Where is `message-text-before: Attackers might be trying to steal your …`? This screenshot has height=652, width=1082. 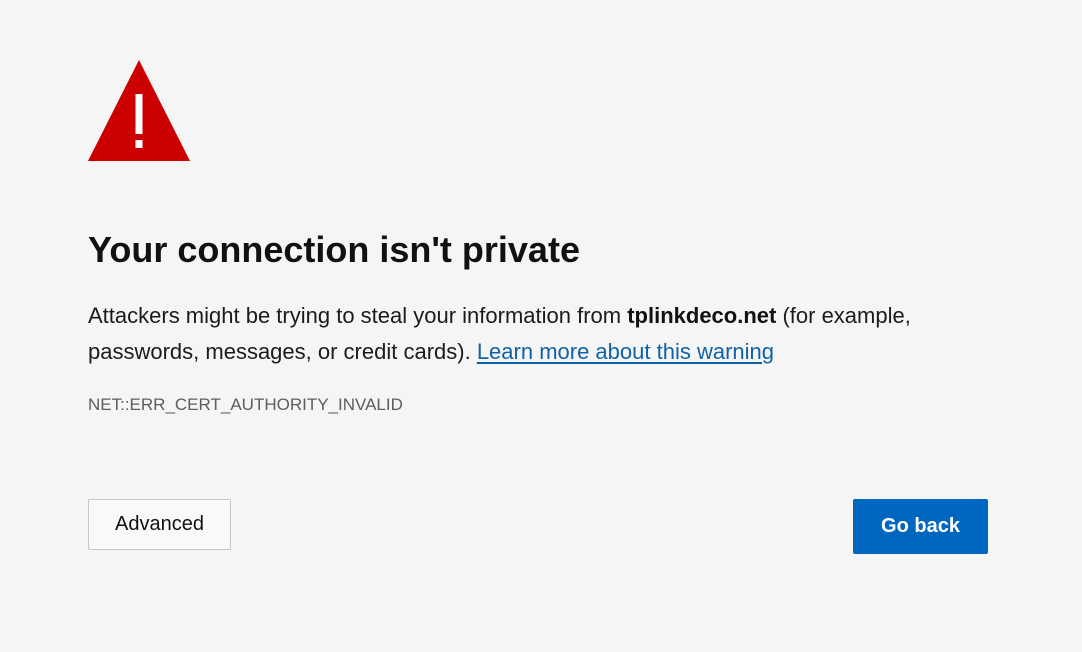 message-text-before: Attackers might be trying to steal your … is located at coordinates (358, 315).